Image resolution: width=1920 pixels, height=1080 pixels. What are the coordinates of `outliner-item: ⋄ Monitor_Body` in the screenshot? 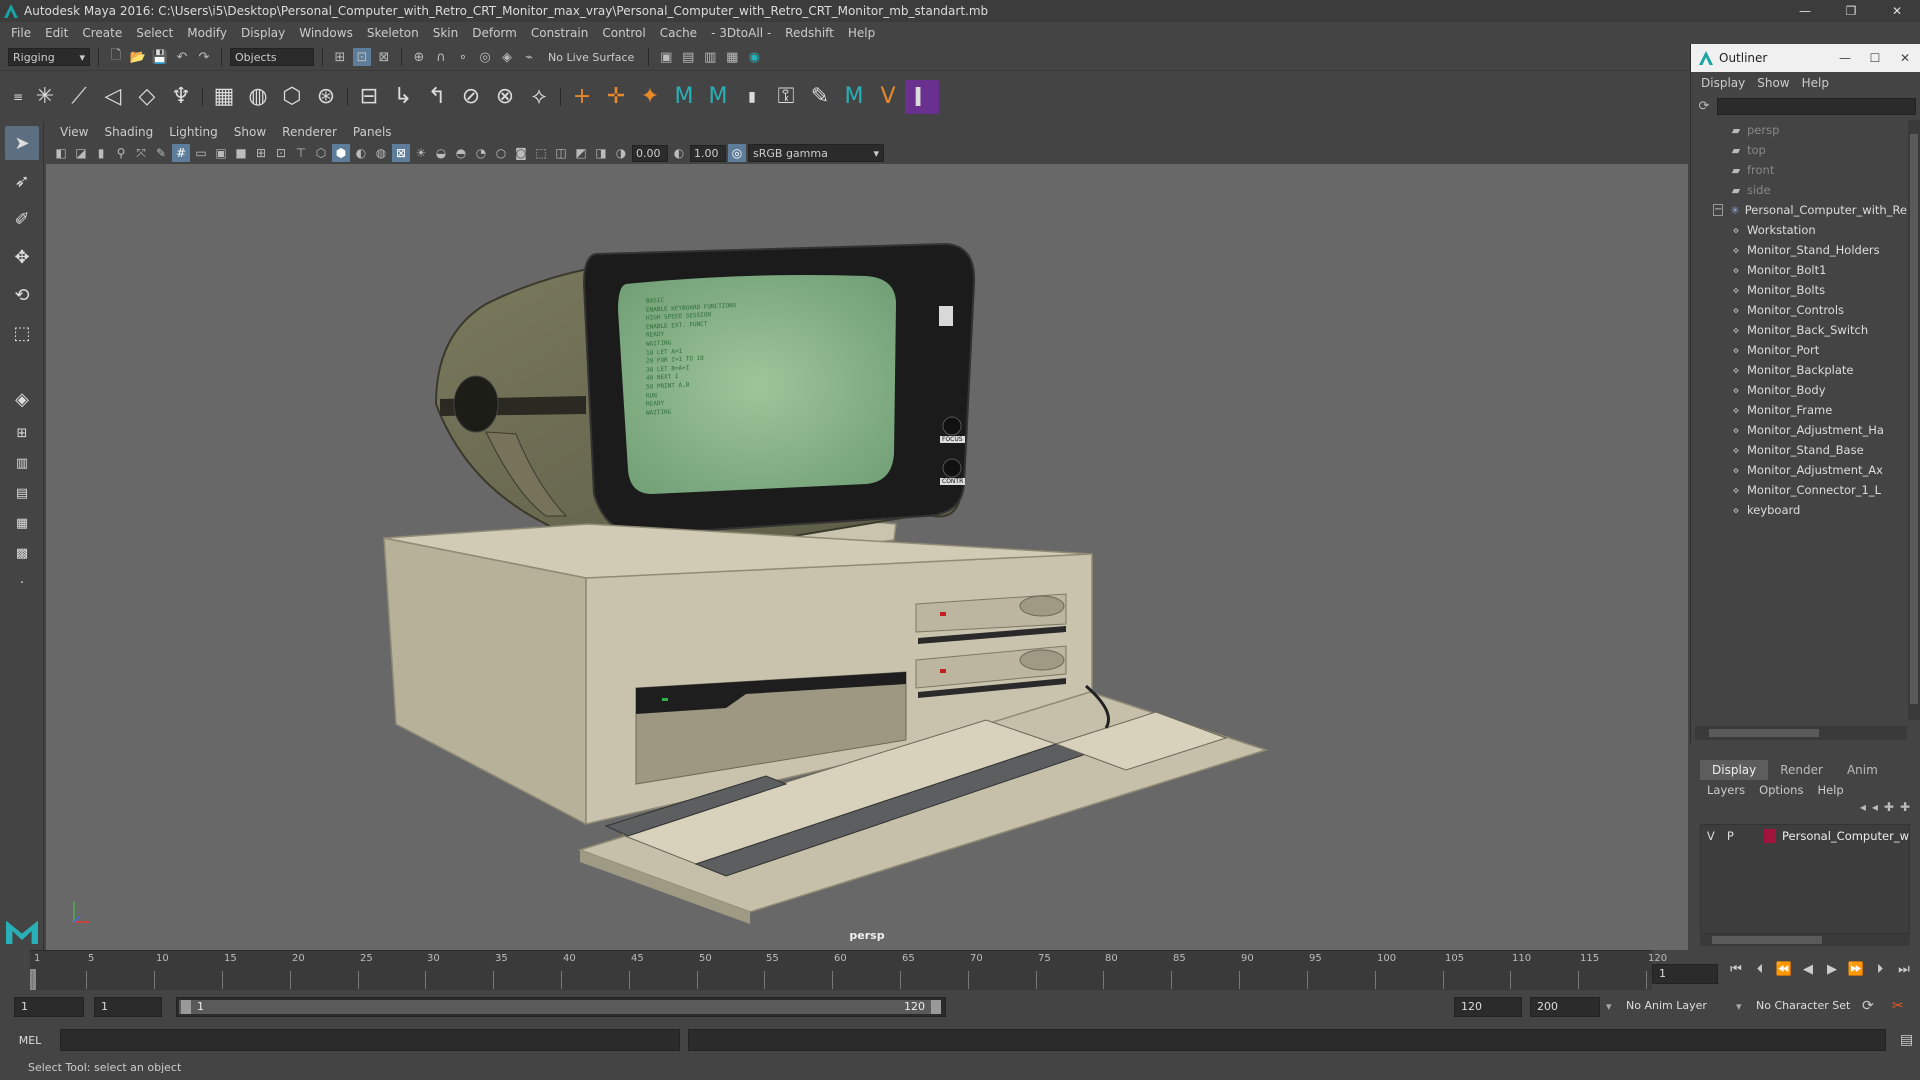 It's located at (1801, 390).